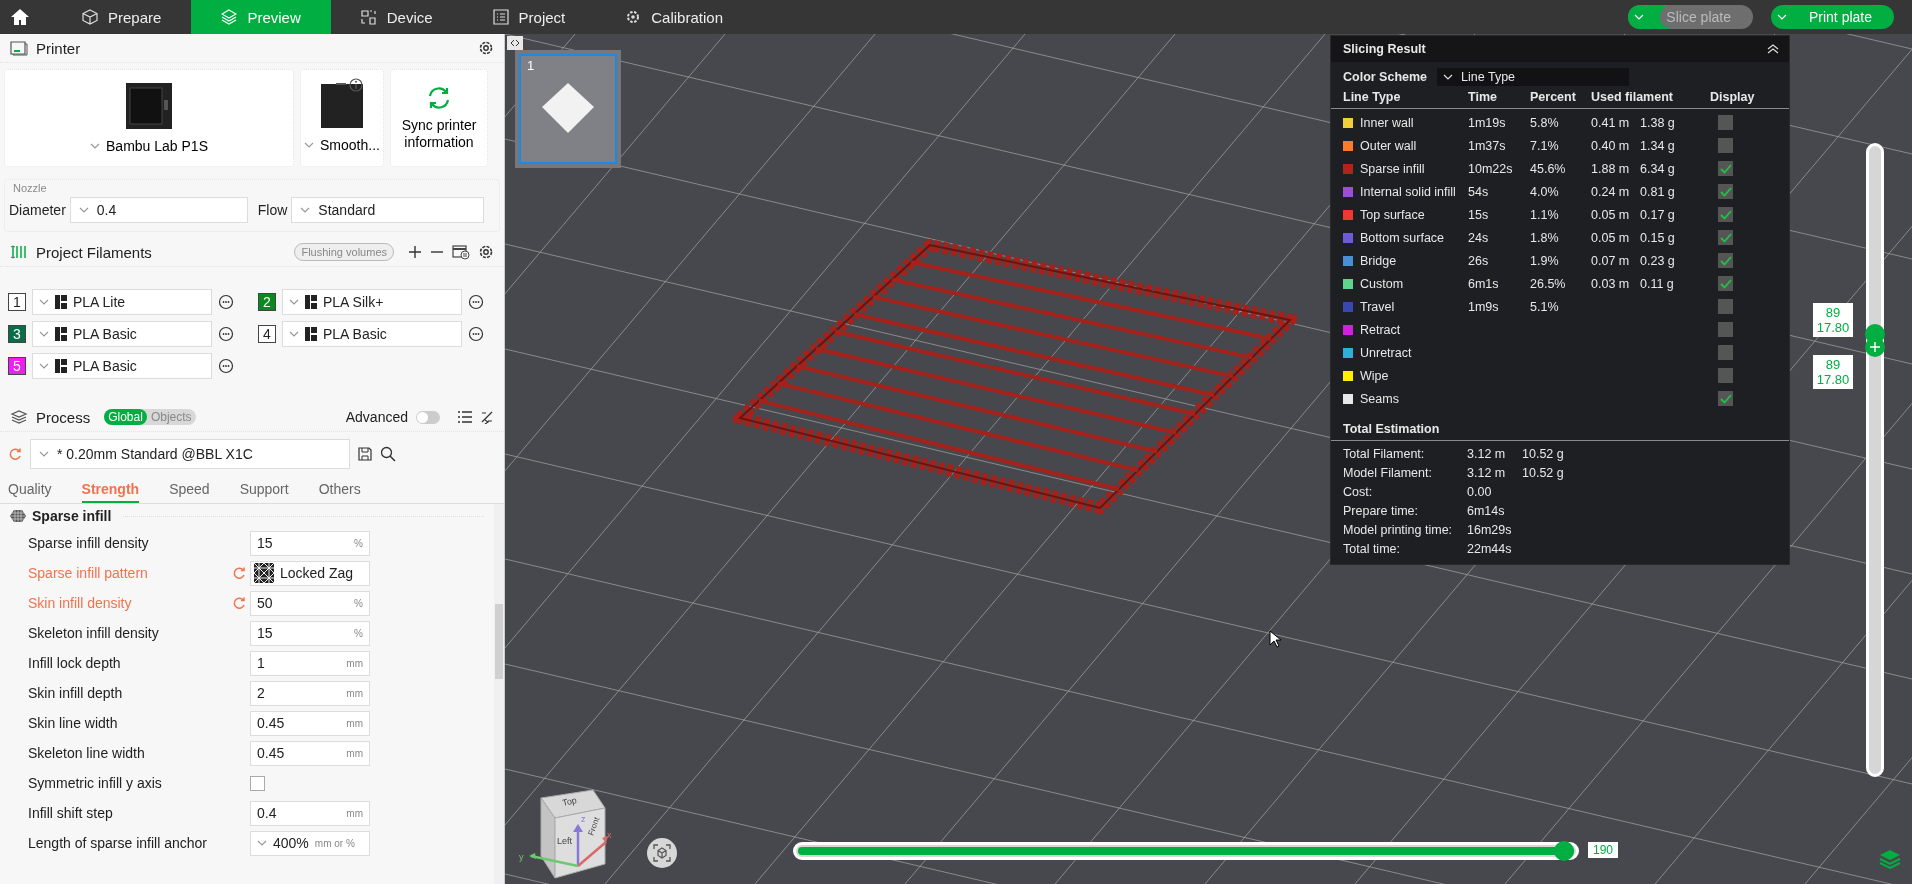 The height and width of the screenshot is (884, 1912). I want to click on table-cell-text: 0.07 m, so click(1611, 260).